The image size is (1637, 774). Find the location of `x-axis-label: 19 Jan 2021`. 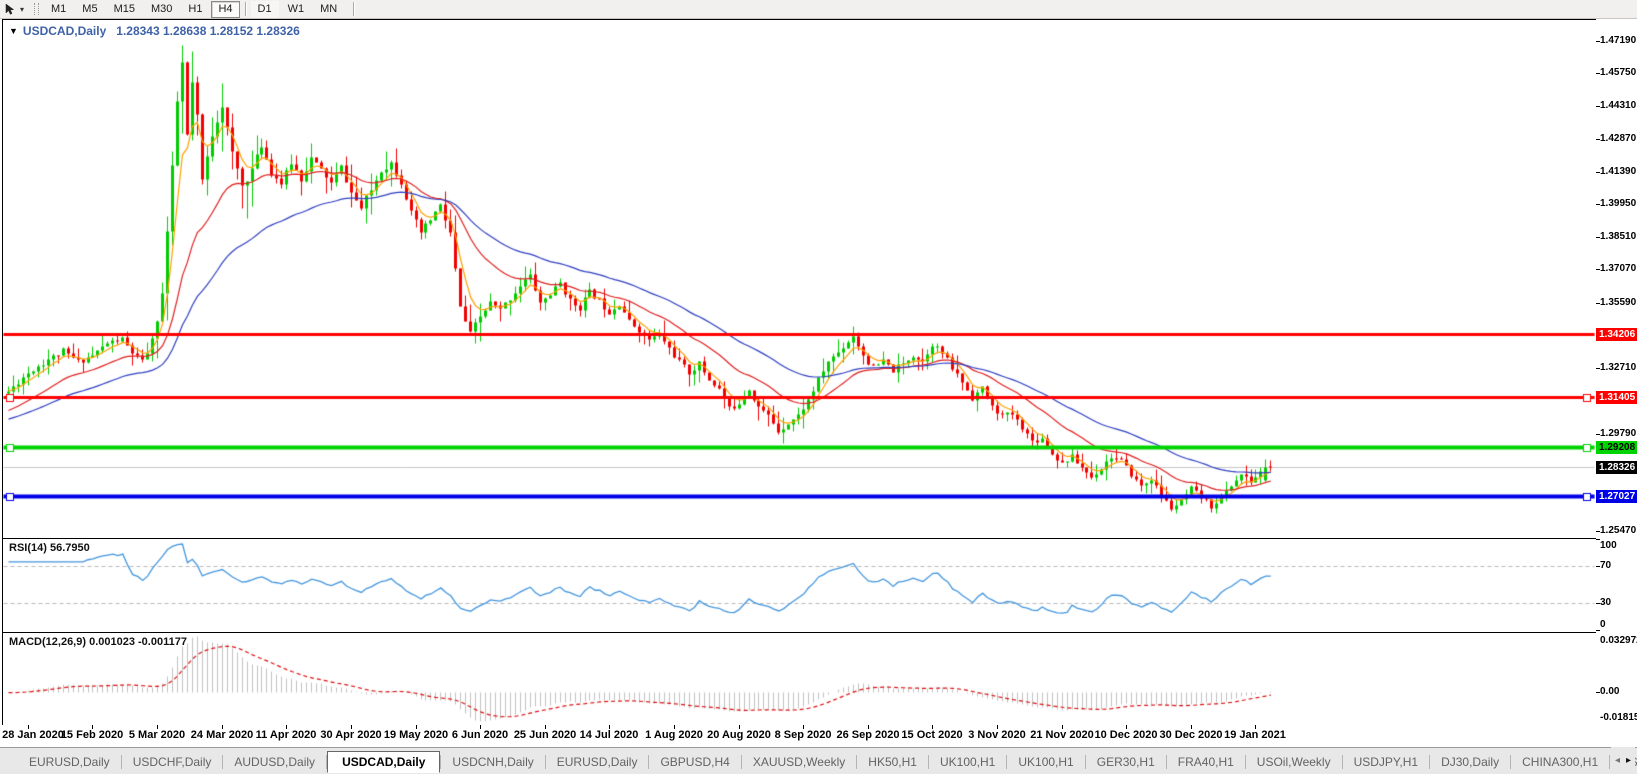

x-axis-label: 19 Jan 2021 is located at coordinates (1255, 735).